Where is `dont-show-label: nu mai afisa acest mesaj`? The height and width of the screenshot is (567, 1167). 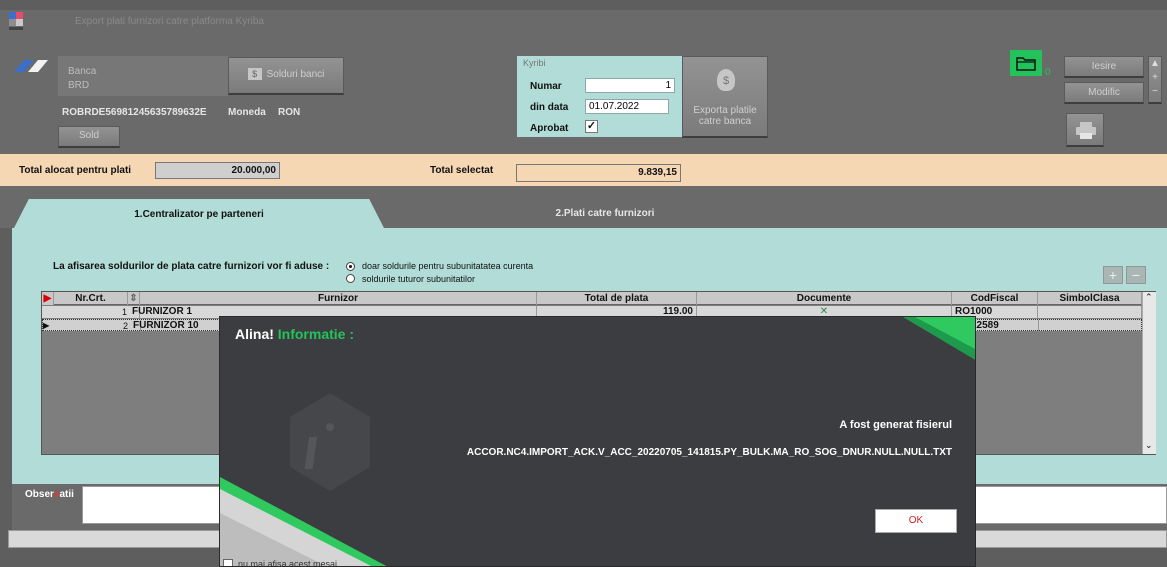
dont-show-label: nu mai afisa acest mesaj is located at coordinates (288, 563).